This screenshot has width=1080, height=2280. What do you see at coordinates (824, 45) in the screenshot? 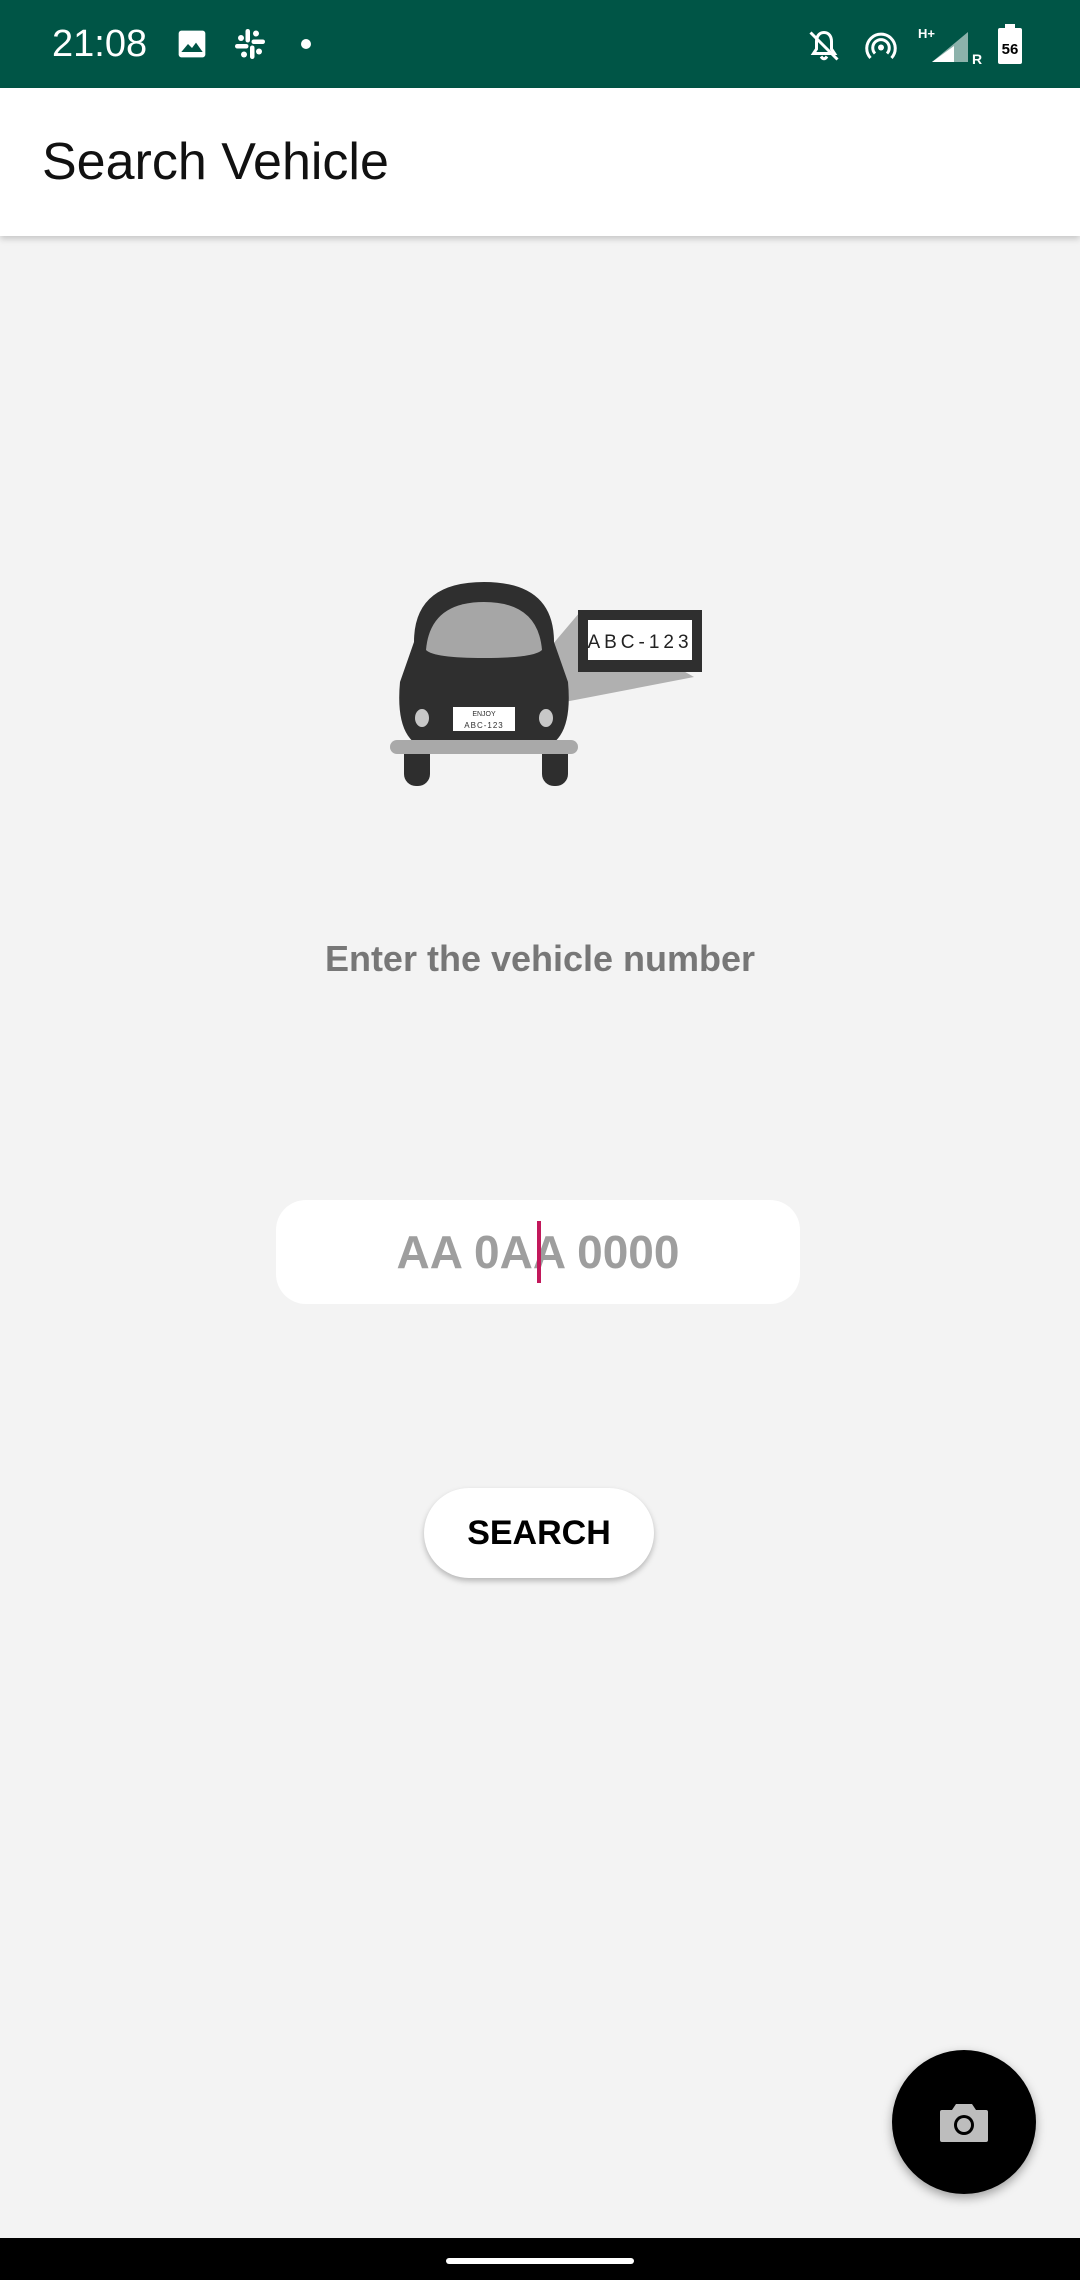
I see `bell-off-icon` at bounding box center [824, 45].